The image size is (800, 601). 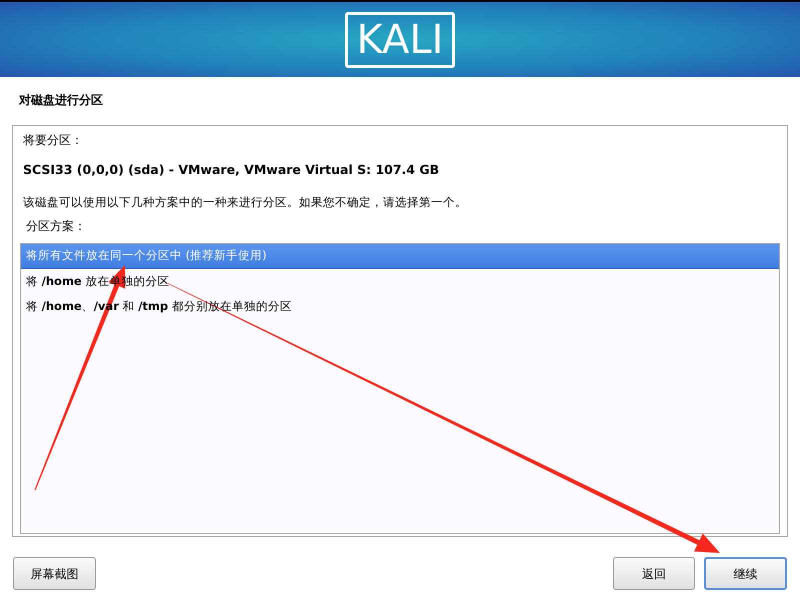 What do you see at coordinates (400, 40) in the screenshot?
I see `kali-logo: KALI` at bounding box center [400, 40].